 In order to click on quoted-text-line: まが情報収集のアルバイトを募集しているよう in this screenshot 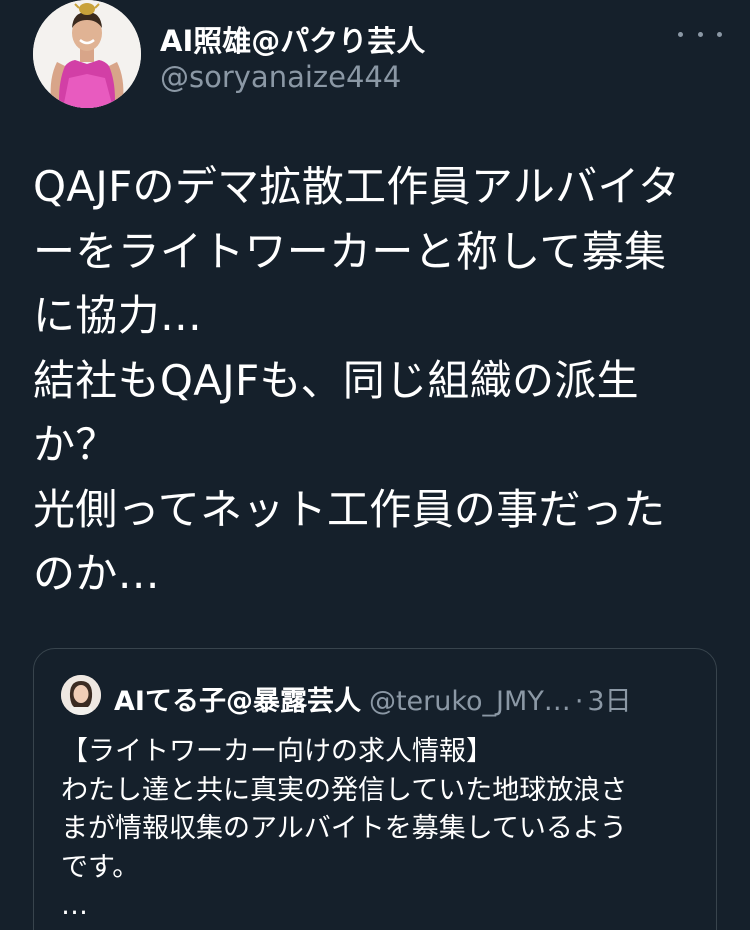, I will do `click(344, 828)`.